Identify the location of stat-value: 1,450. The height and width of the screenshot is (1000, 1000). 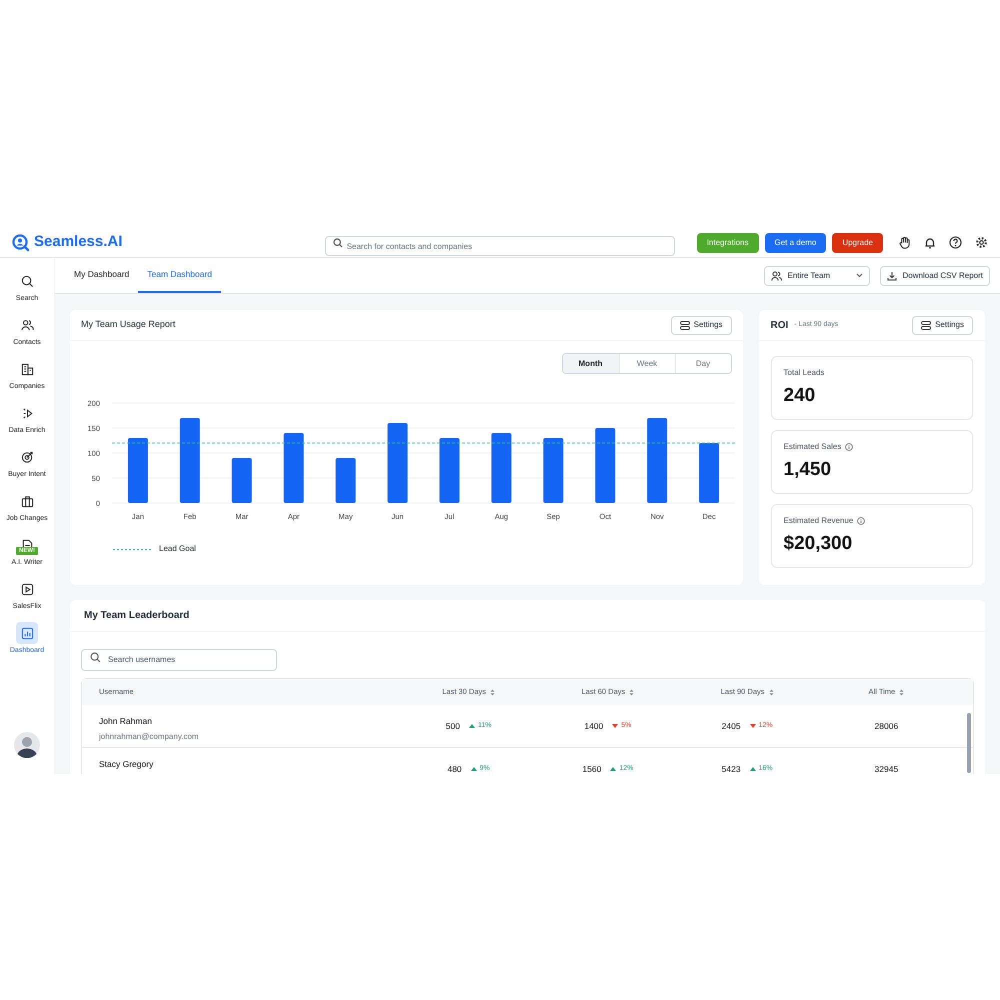
(808, 470).